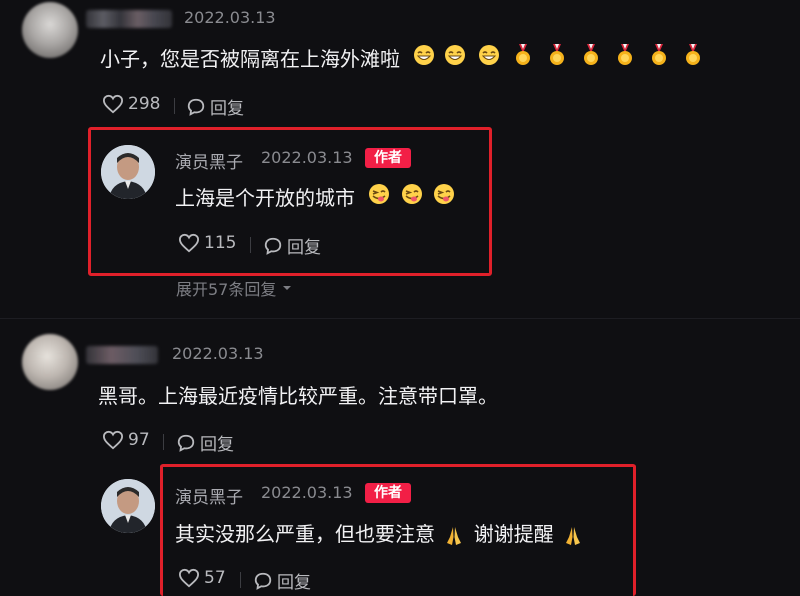  I want to click on like-button: 97, so click(126, 440).